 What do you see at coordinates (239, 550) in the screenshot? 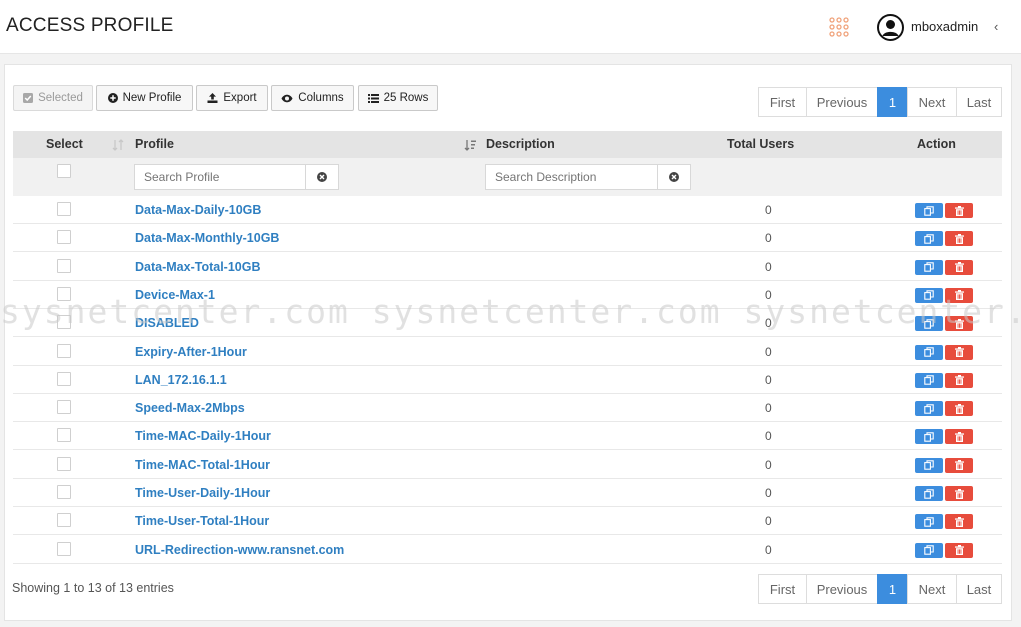
I see `profile-link: URL-Redirection-www.ransnet.com` at bounding box center [239, 550].